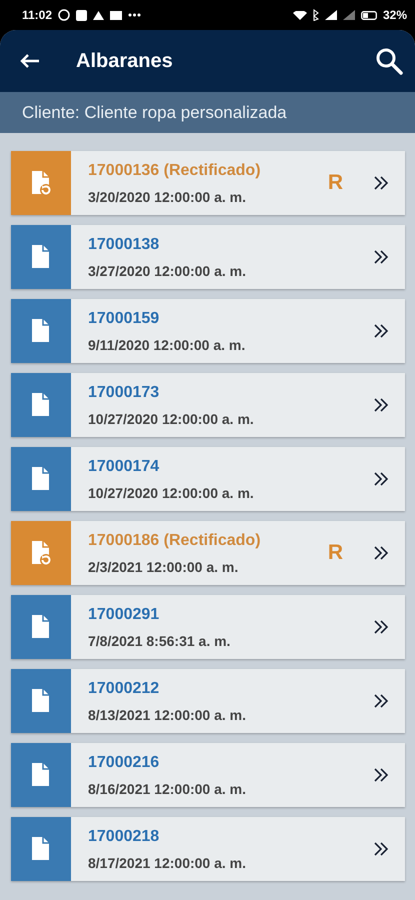 The height and width of the screenshot is (900, 415). I want to click on note-number: 17000218, so click(124, 837).